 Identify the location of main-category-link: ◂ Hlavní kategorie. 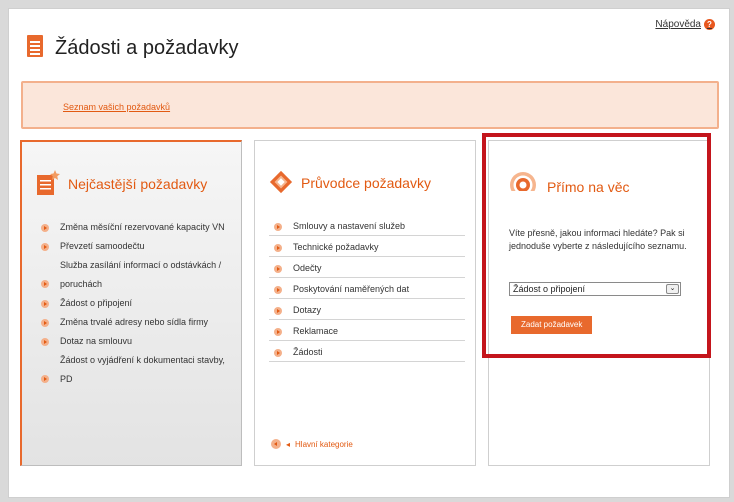
(312, 444).